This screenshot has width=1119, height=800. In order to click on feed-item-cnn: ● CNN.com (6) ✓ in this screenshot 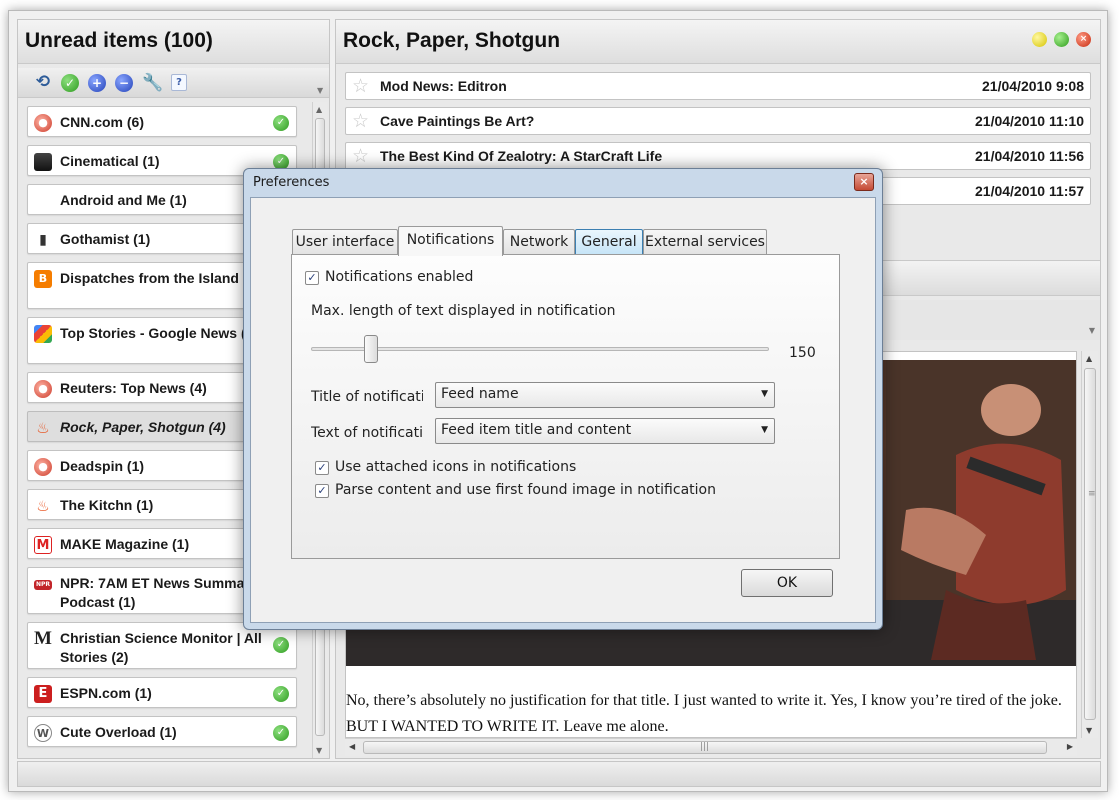, I will do `click(162, 121)`.